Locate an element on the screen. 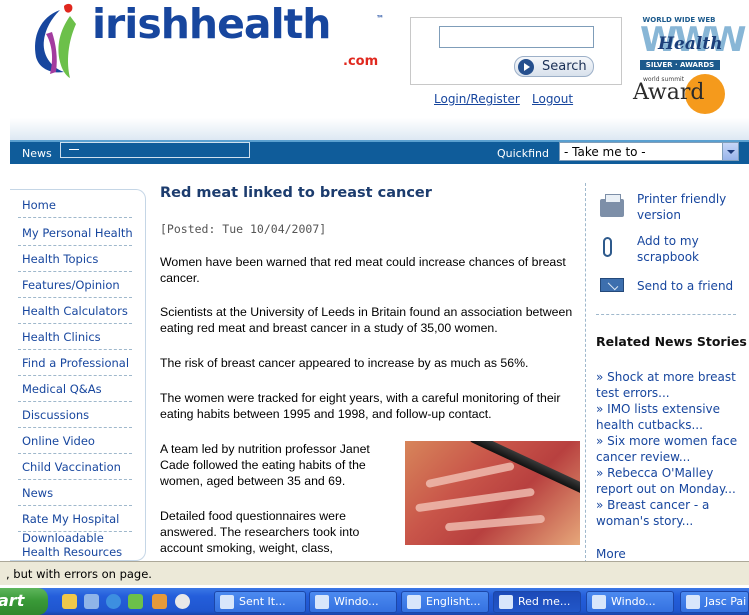  article-posted-date: [Posted: Tue 10/04/2007] is located at coordinates (243, 229).